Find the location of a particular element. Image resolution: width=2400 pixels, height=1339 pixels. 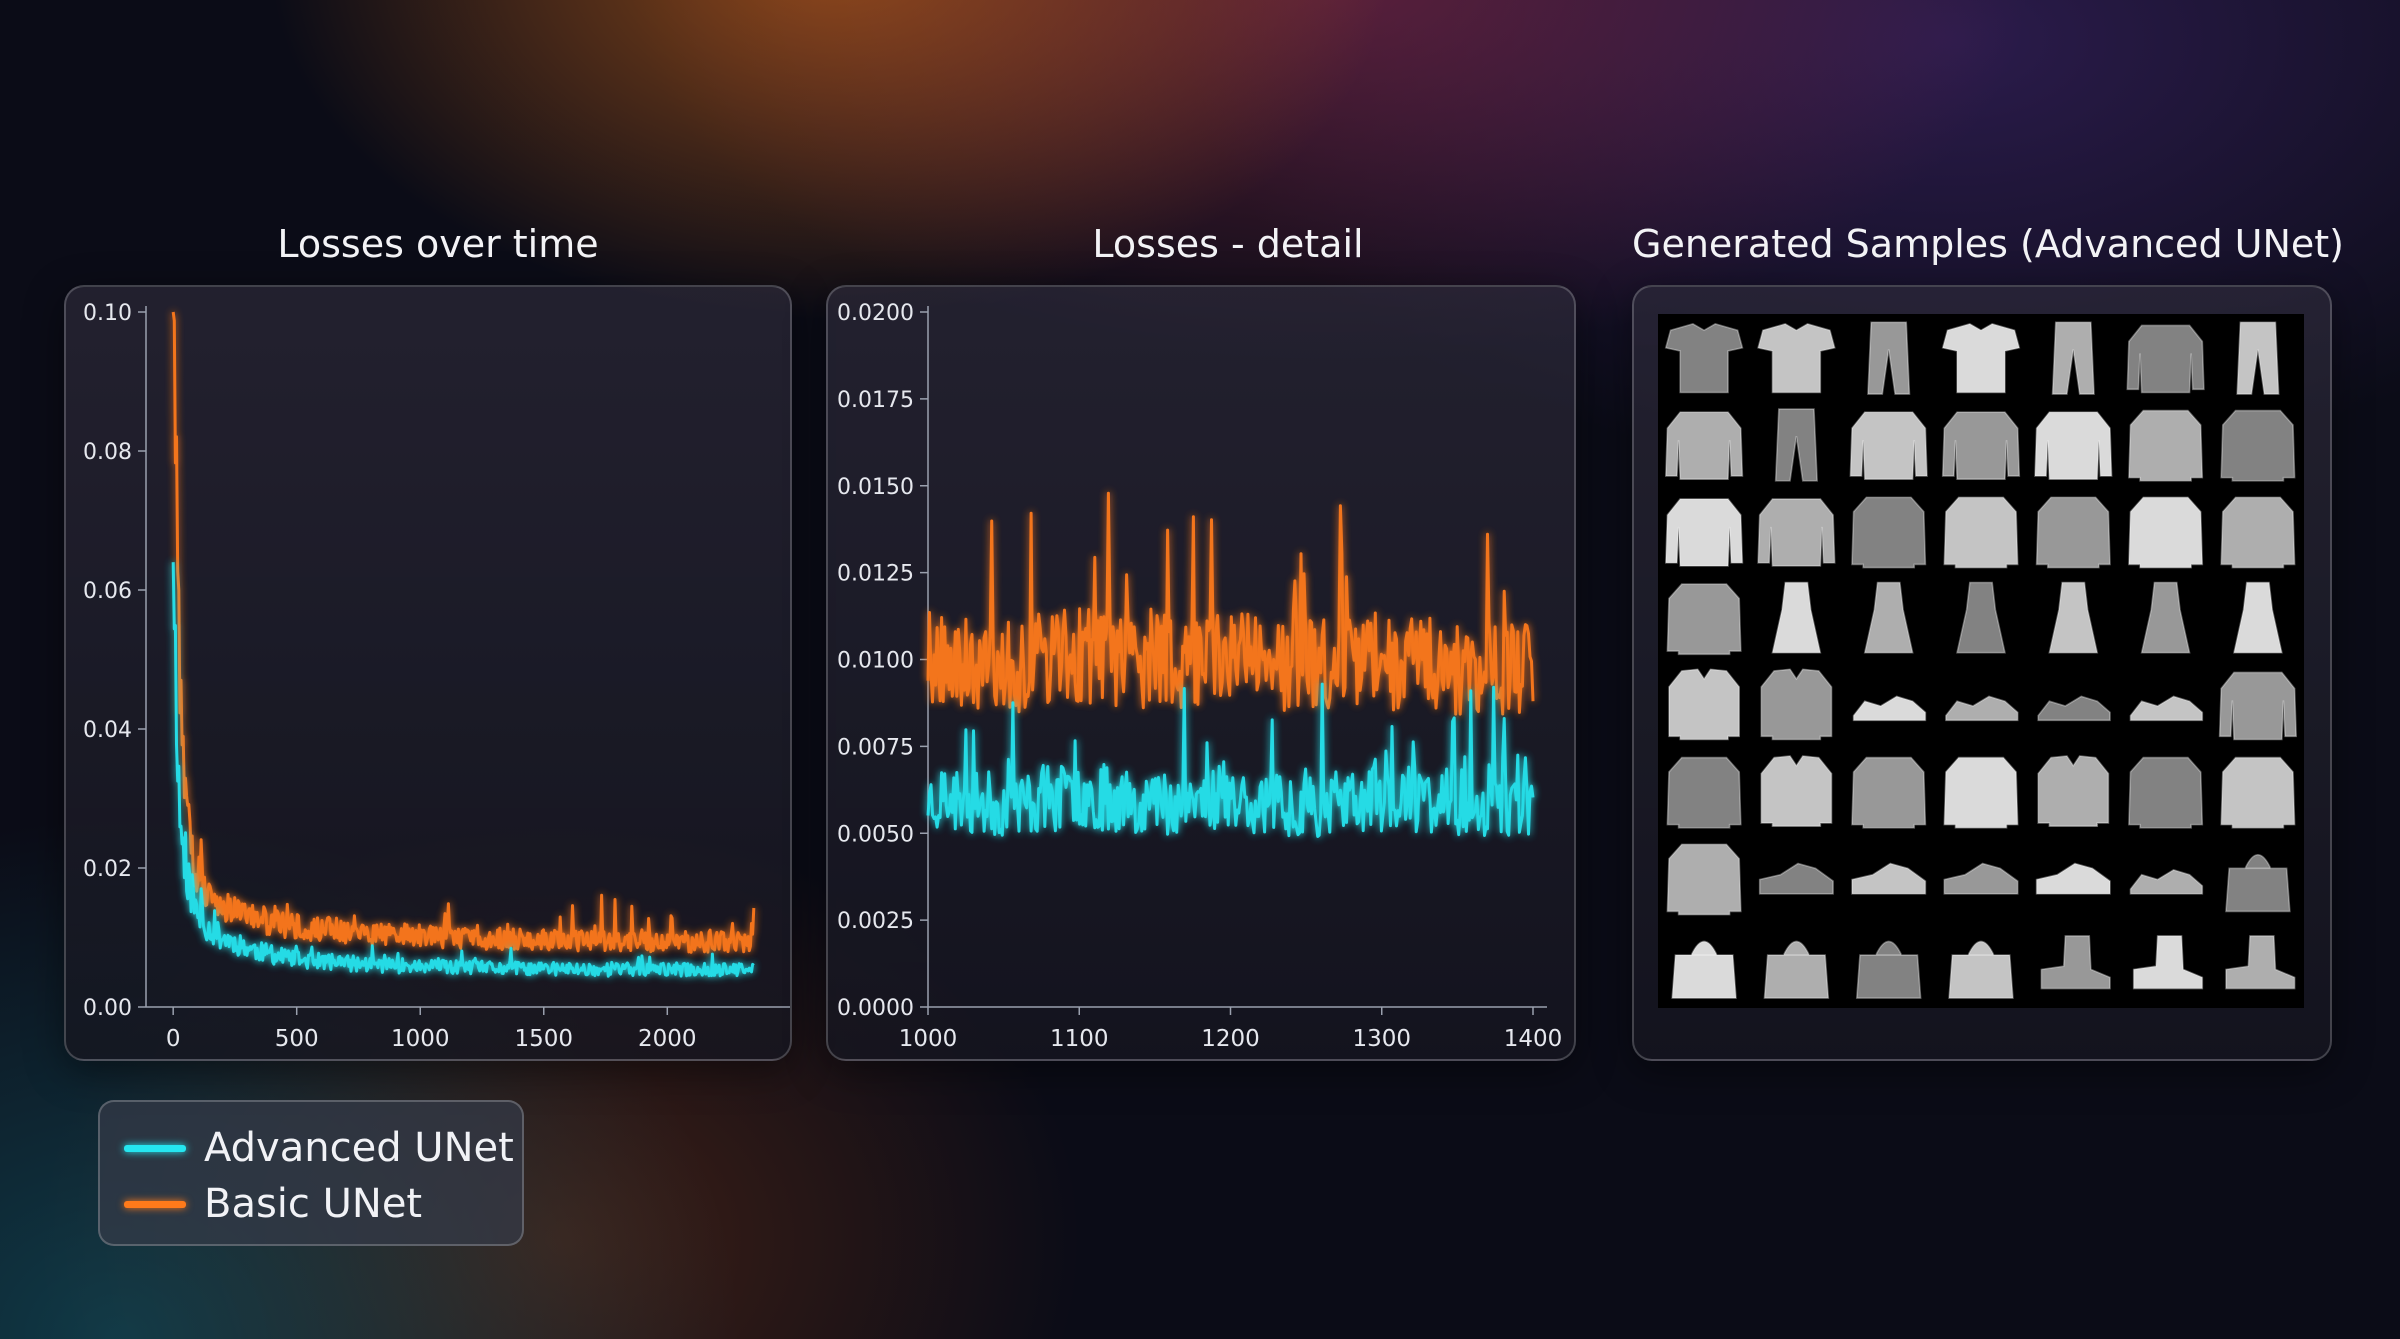

y-tick-label: 0.02 is located at coordinates (107, 869).